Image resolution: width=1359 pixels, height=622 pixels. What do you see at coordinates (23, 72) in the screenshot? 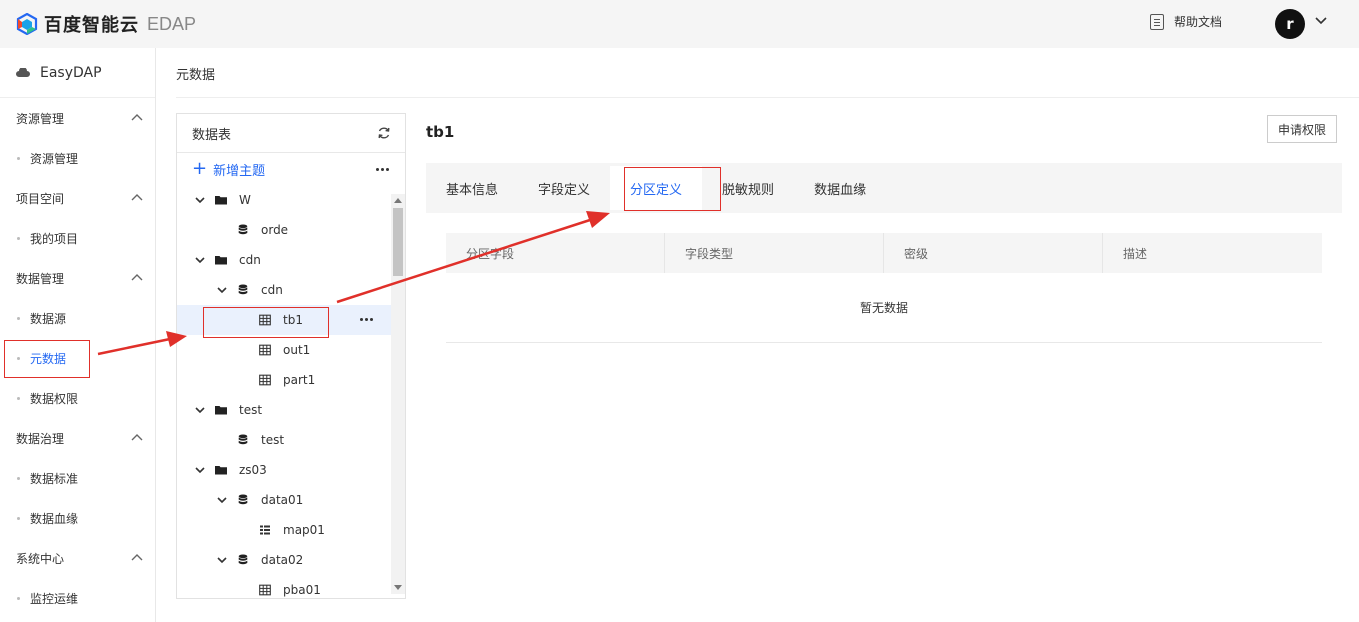
I see `cloud-icon` at bounding box center [23, 72].